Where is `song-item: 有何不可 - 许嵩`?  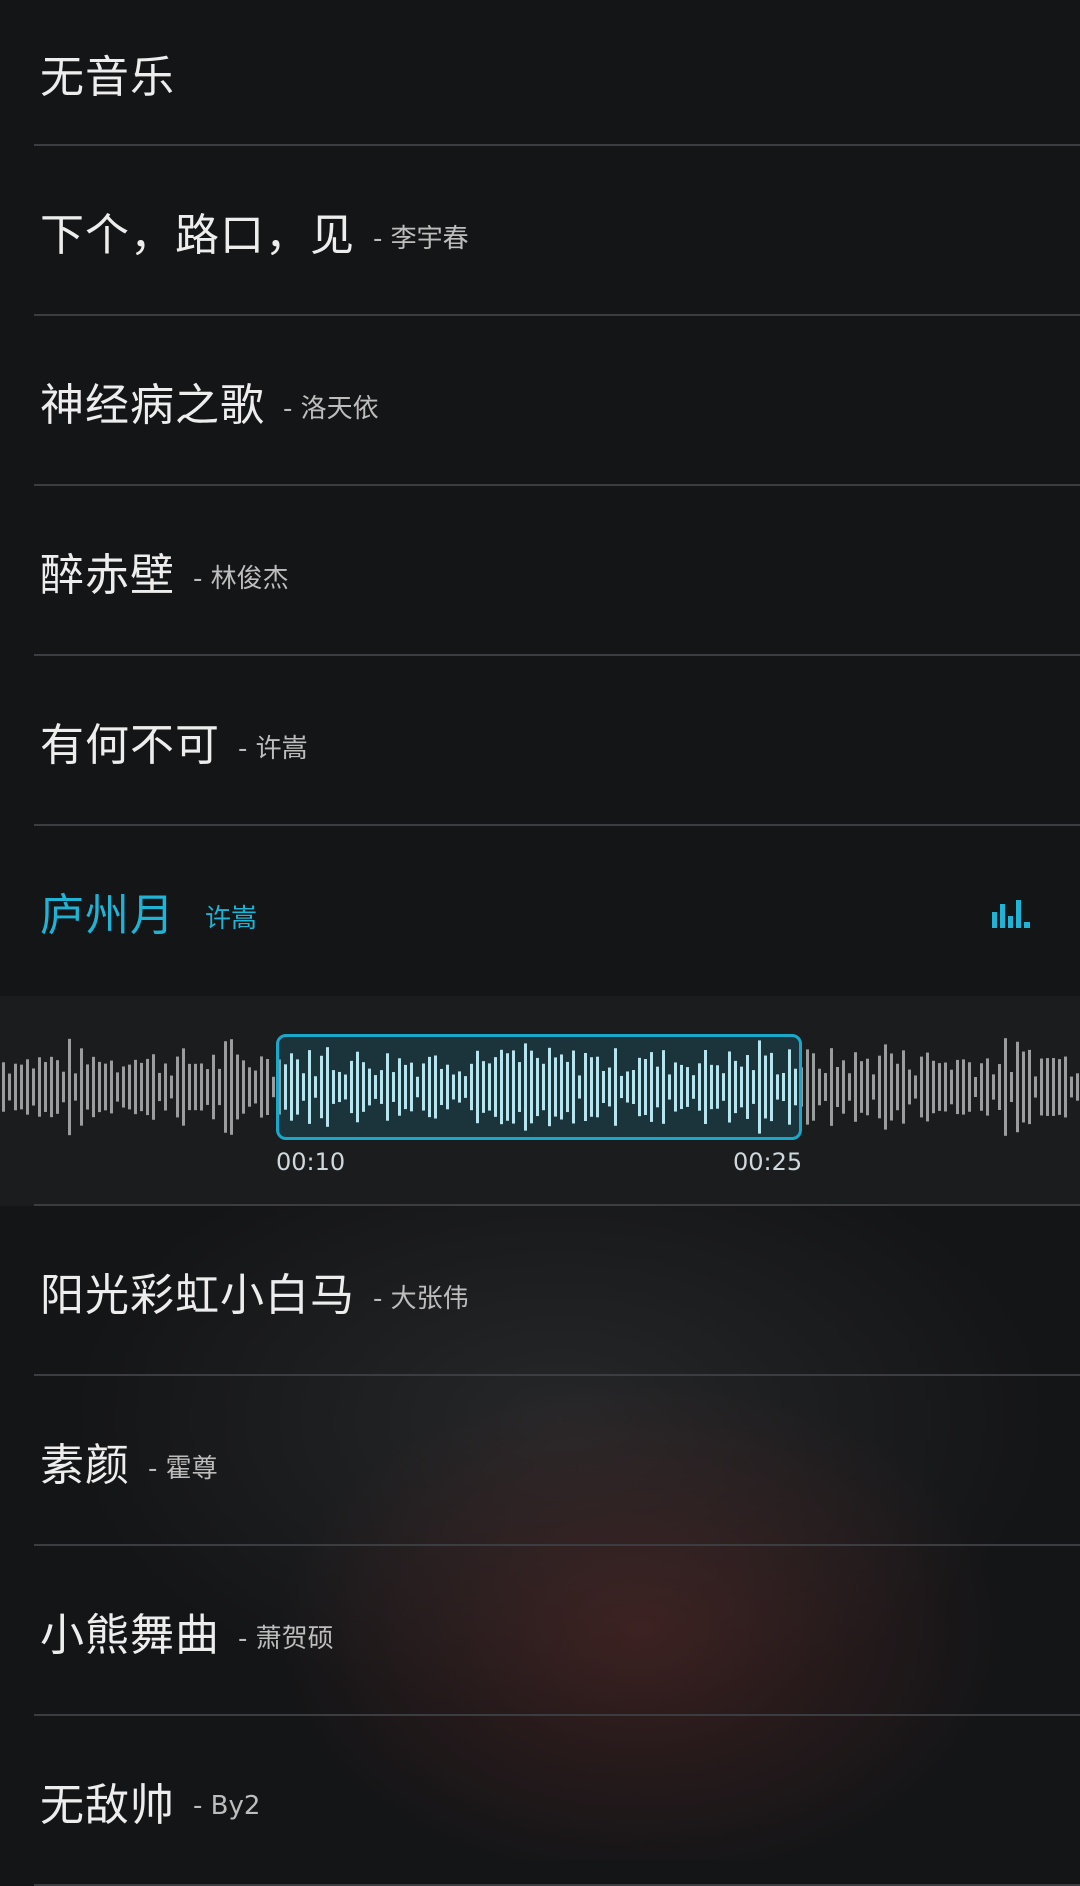
song-item: 有何不可 - 许嵩 is located at coordinates (540, 741).